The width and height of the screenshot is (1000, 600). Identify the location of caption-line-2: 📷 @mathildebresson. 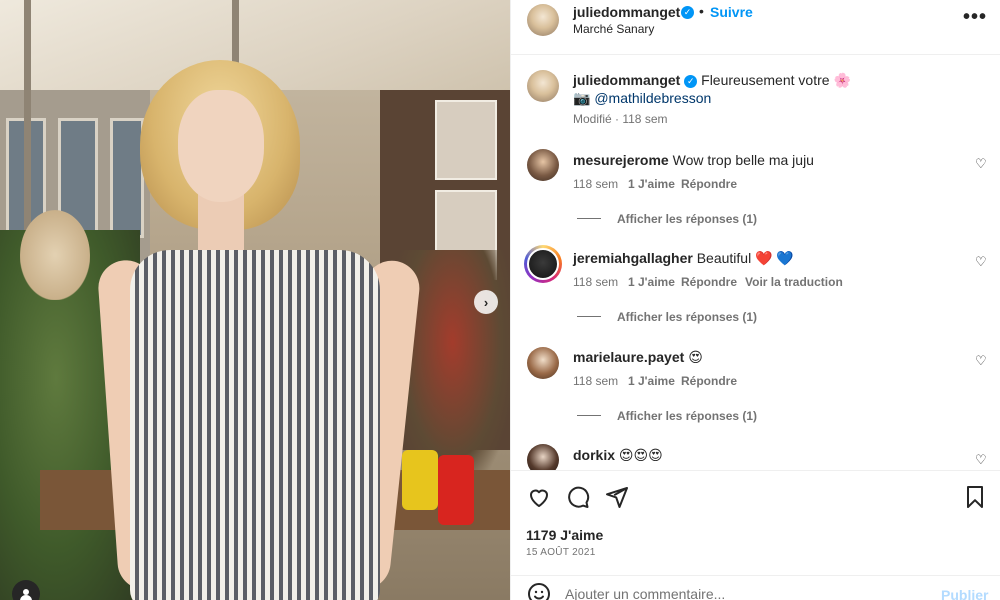
(642, 98).